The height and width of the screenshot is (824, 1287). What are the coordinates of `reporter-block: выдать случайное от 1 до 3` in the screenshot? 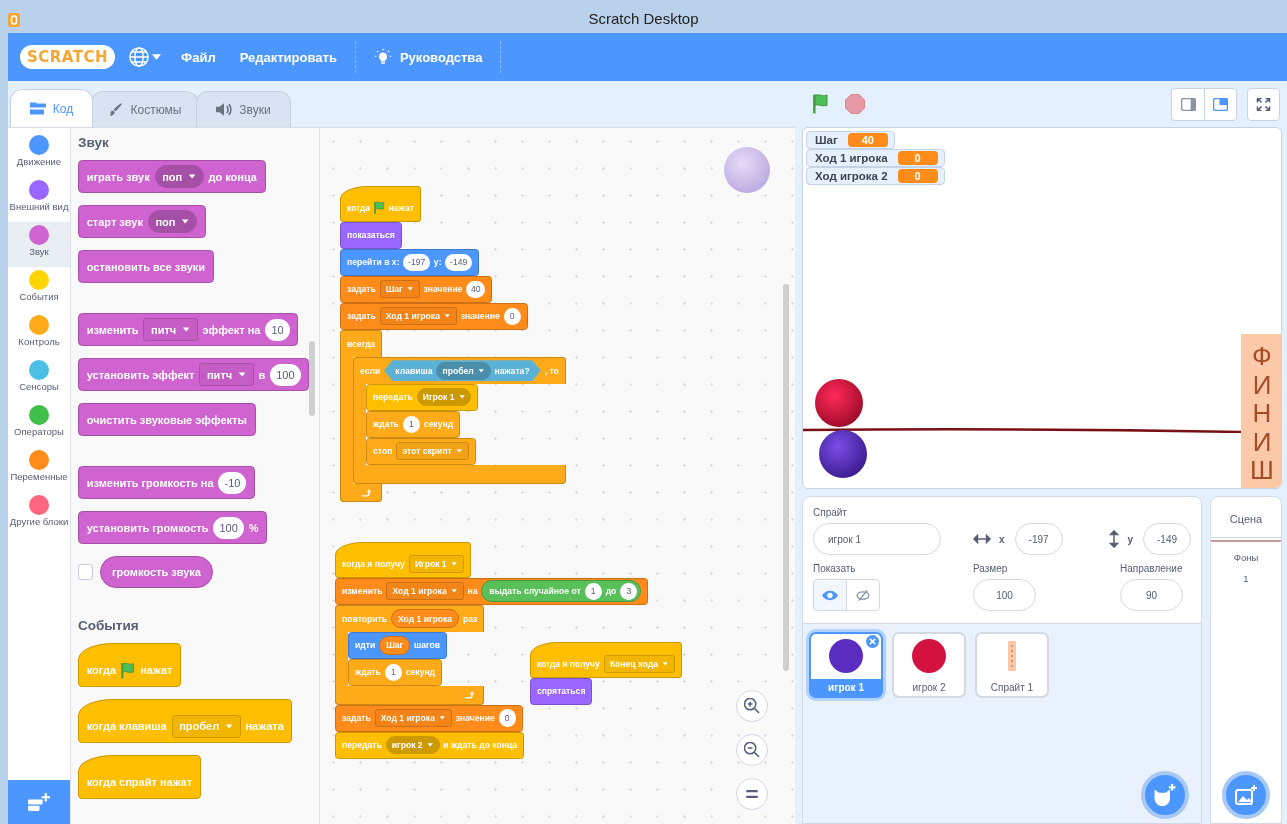 It's located at (561, 591).